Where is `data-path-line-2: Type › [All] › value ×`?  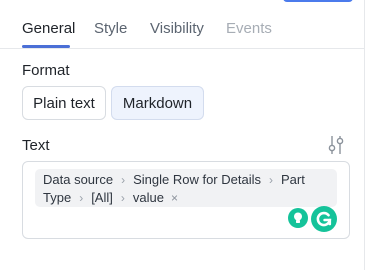 data-path-line-2: Type › [All] › value × is located at coordinates (110, 197).